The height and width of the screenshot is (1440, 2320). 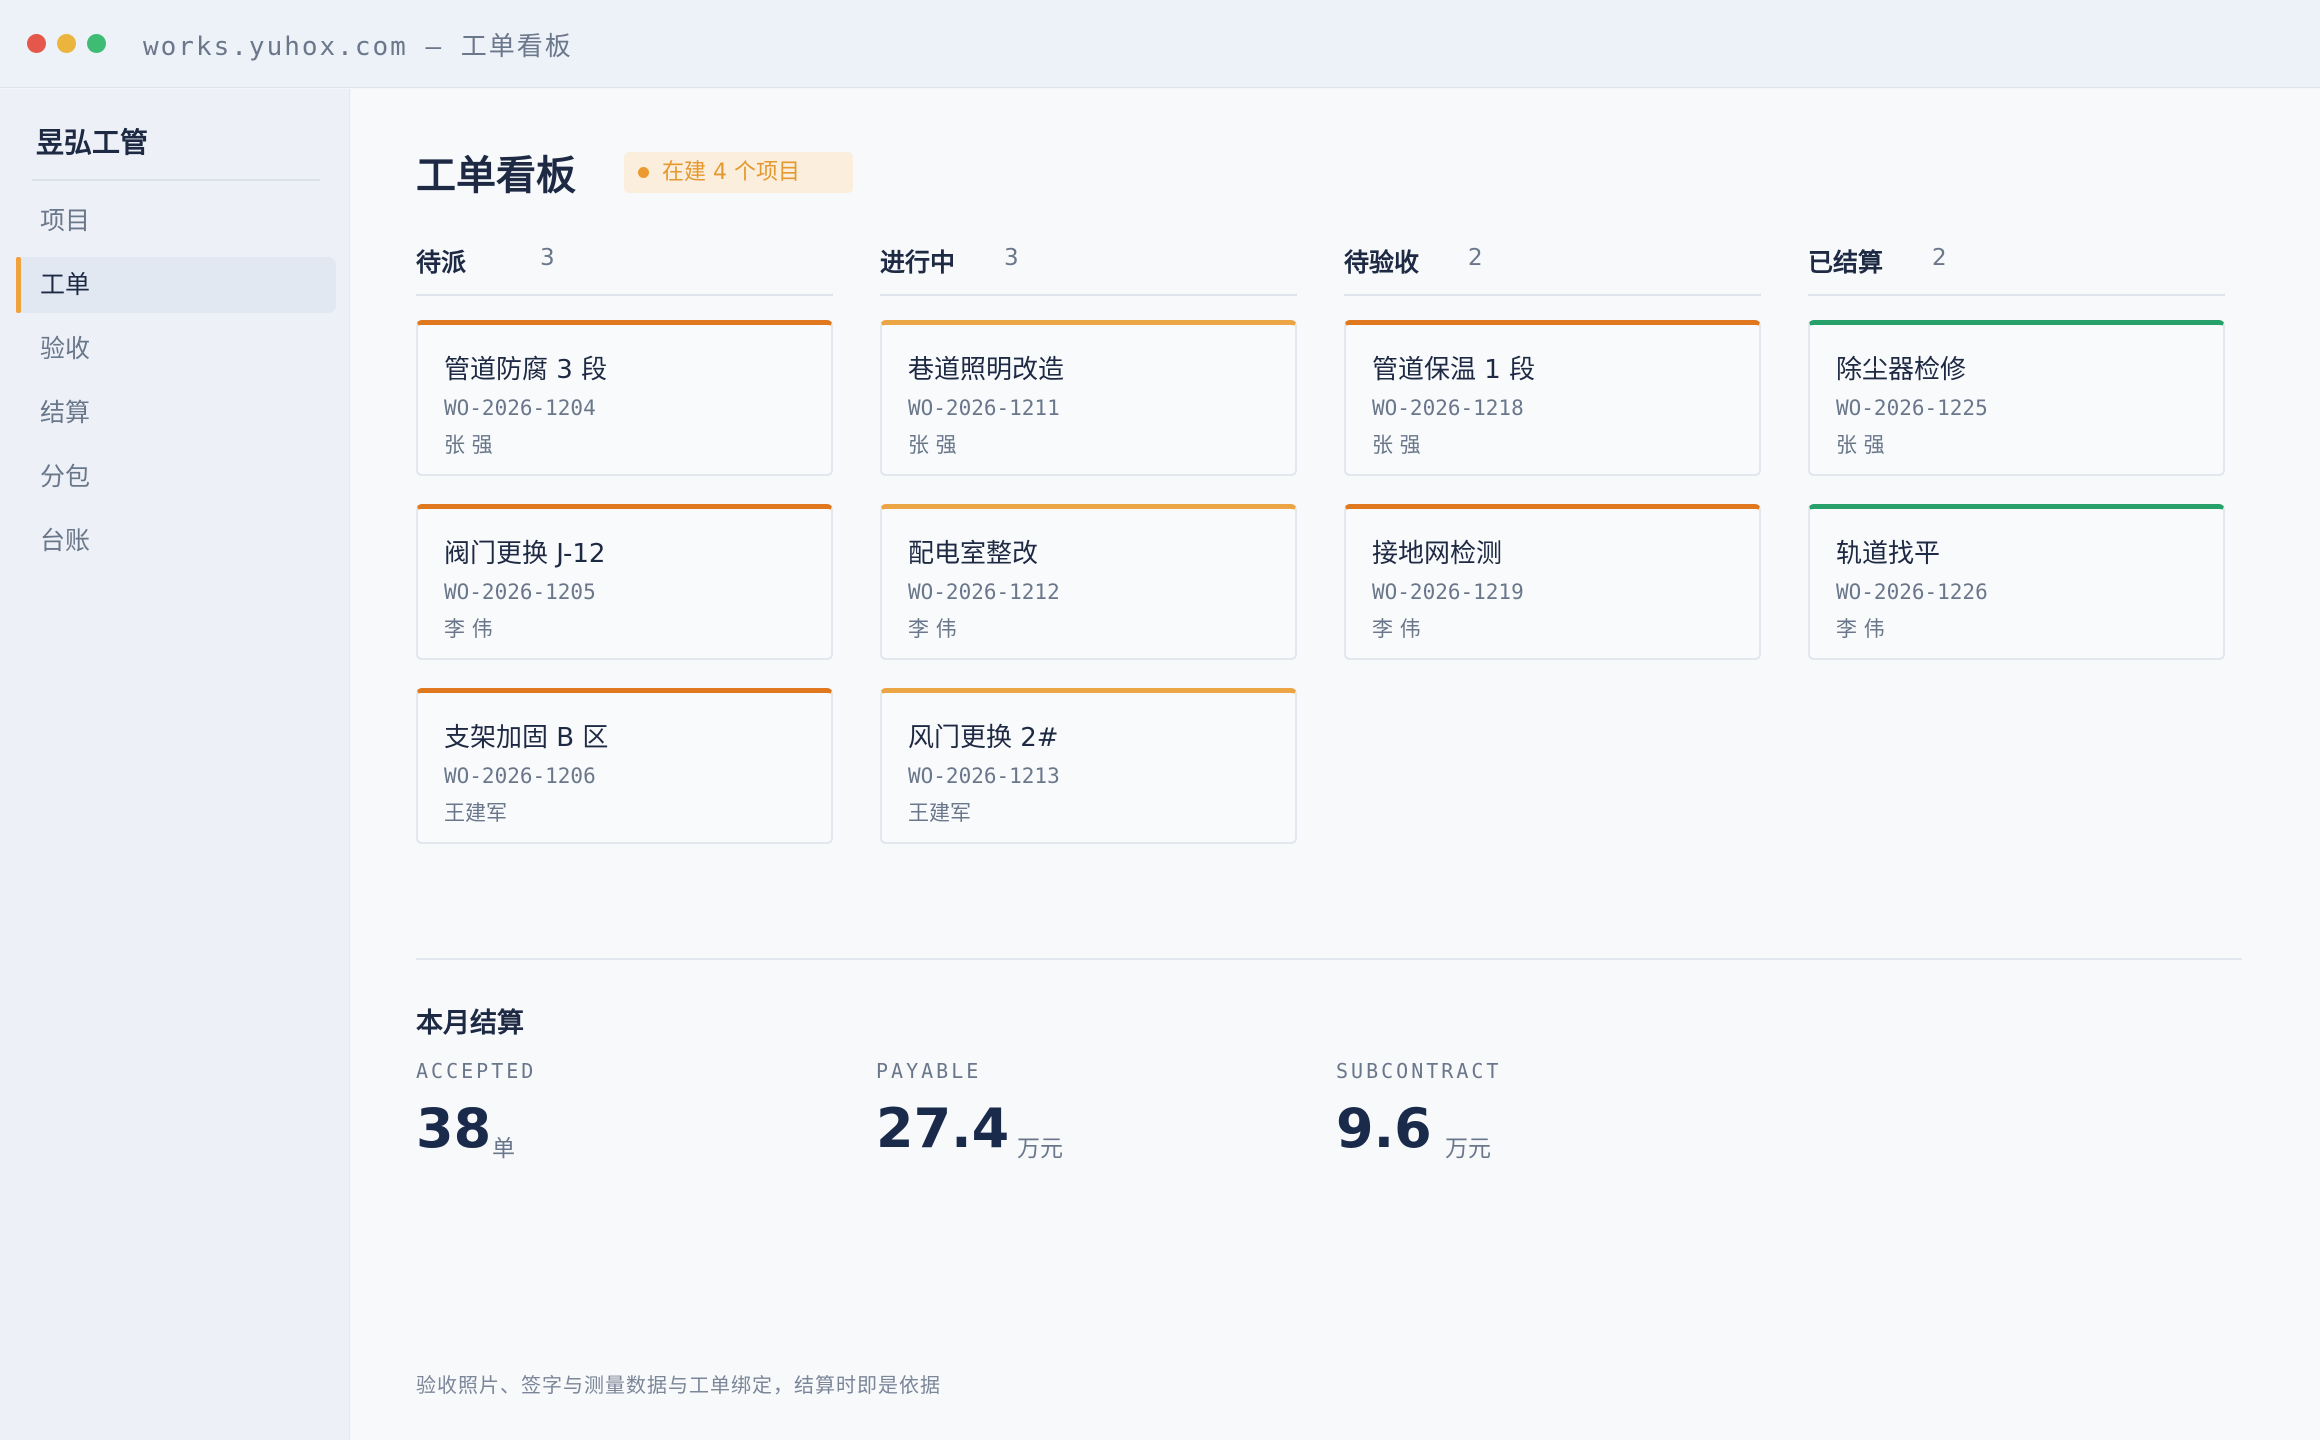 I want to click on card-code: WO-2026-1212, so click(x=984, y=592).